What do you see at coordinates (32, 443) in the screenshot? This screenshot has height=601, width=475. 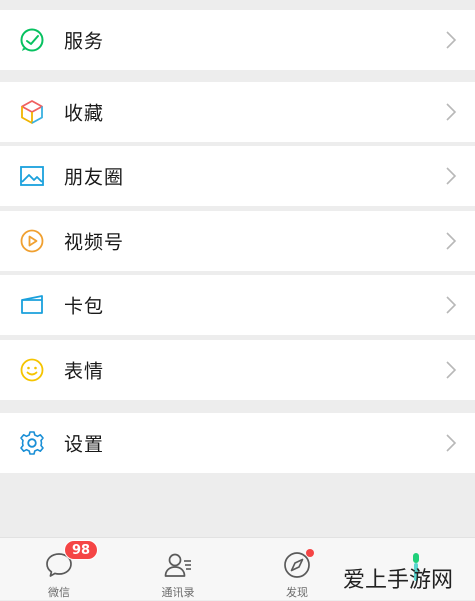 I see `settings-gear-icon` at bounding box center [32, 443].